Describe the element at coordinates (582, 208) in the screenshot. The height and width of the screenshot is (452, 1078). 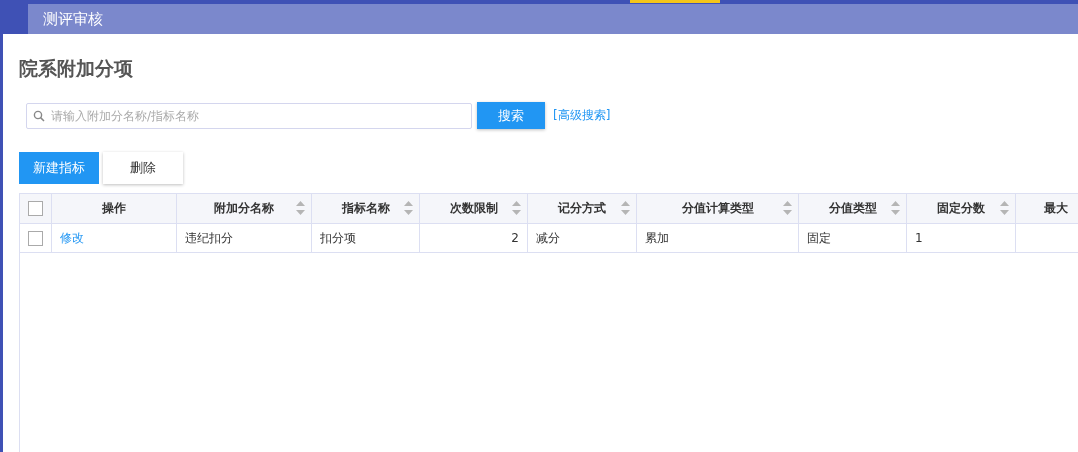
I see `column-header: 记分方式` at that location.